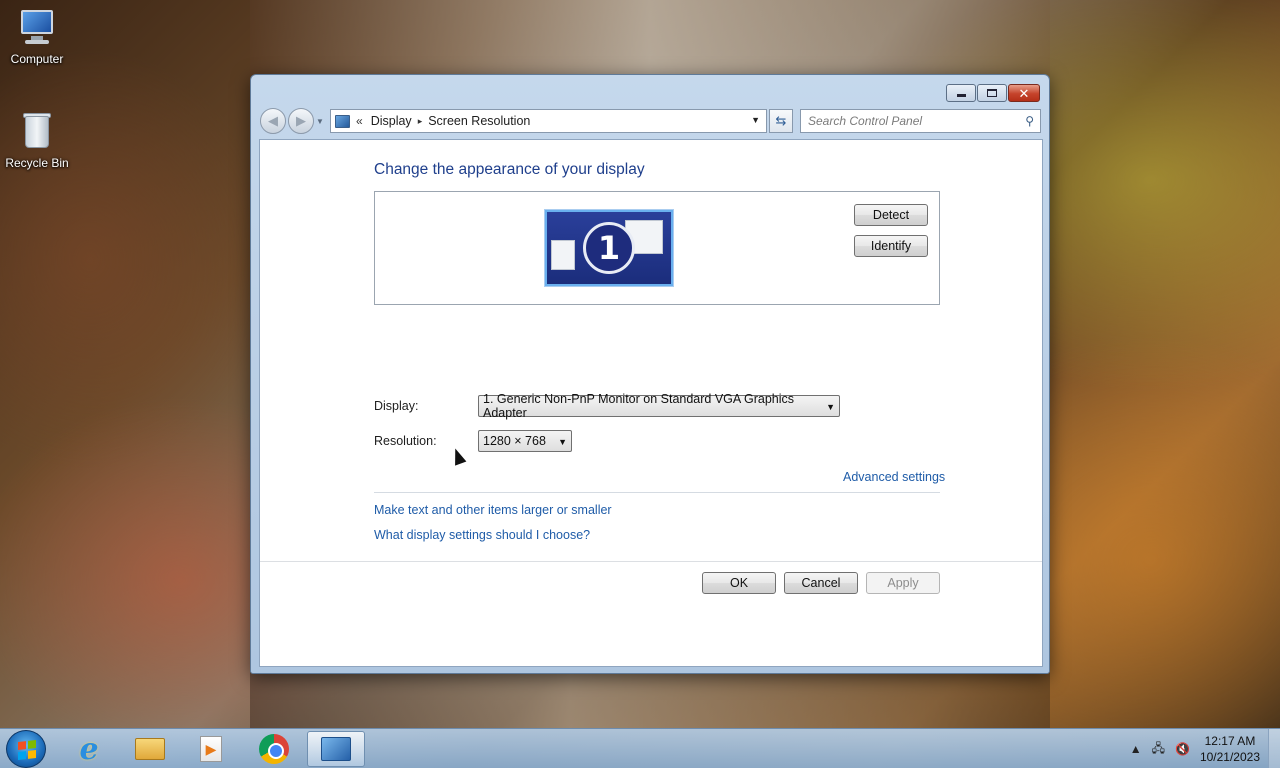 Image resolution: width=1280 pixels, height=768 pixels. I want to click on detect-button: Detect, so click(891, 215).